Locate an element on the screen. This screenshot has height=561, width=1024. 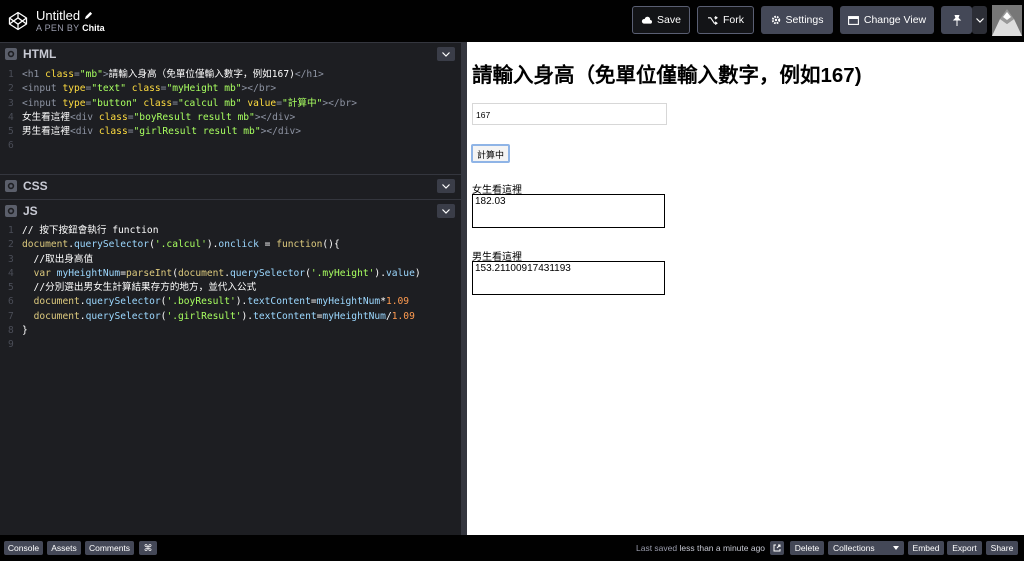
css-pane-header: CSS is located at coordinates (230, 185).